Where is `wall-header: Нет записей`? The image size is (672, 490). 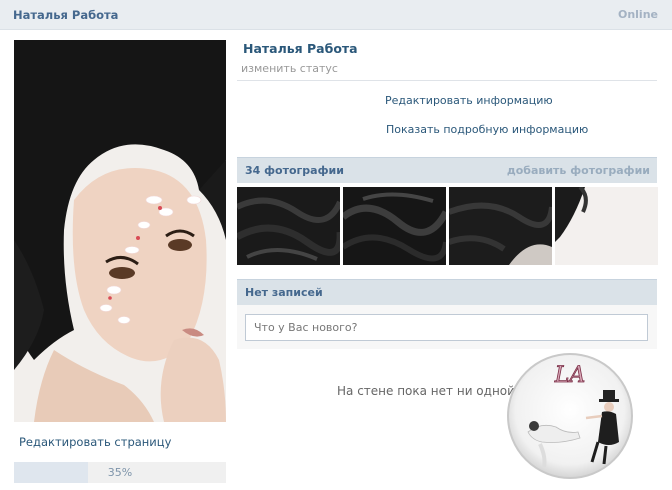 wall-header: Нет записей is located at coordinates (447, 292).